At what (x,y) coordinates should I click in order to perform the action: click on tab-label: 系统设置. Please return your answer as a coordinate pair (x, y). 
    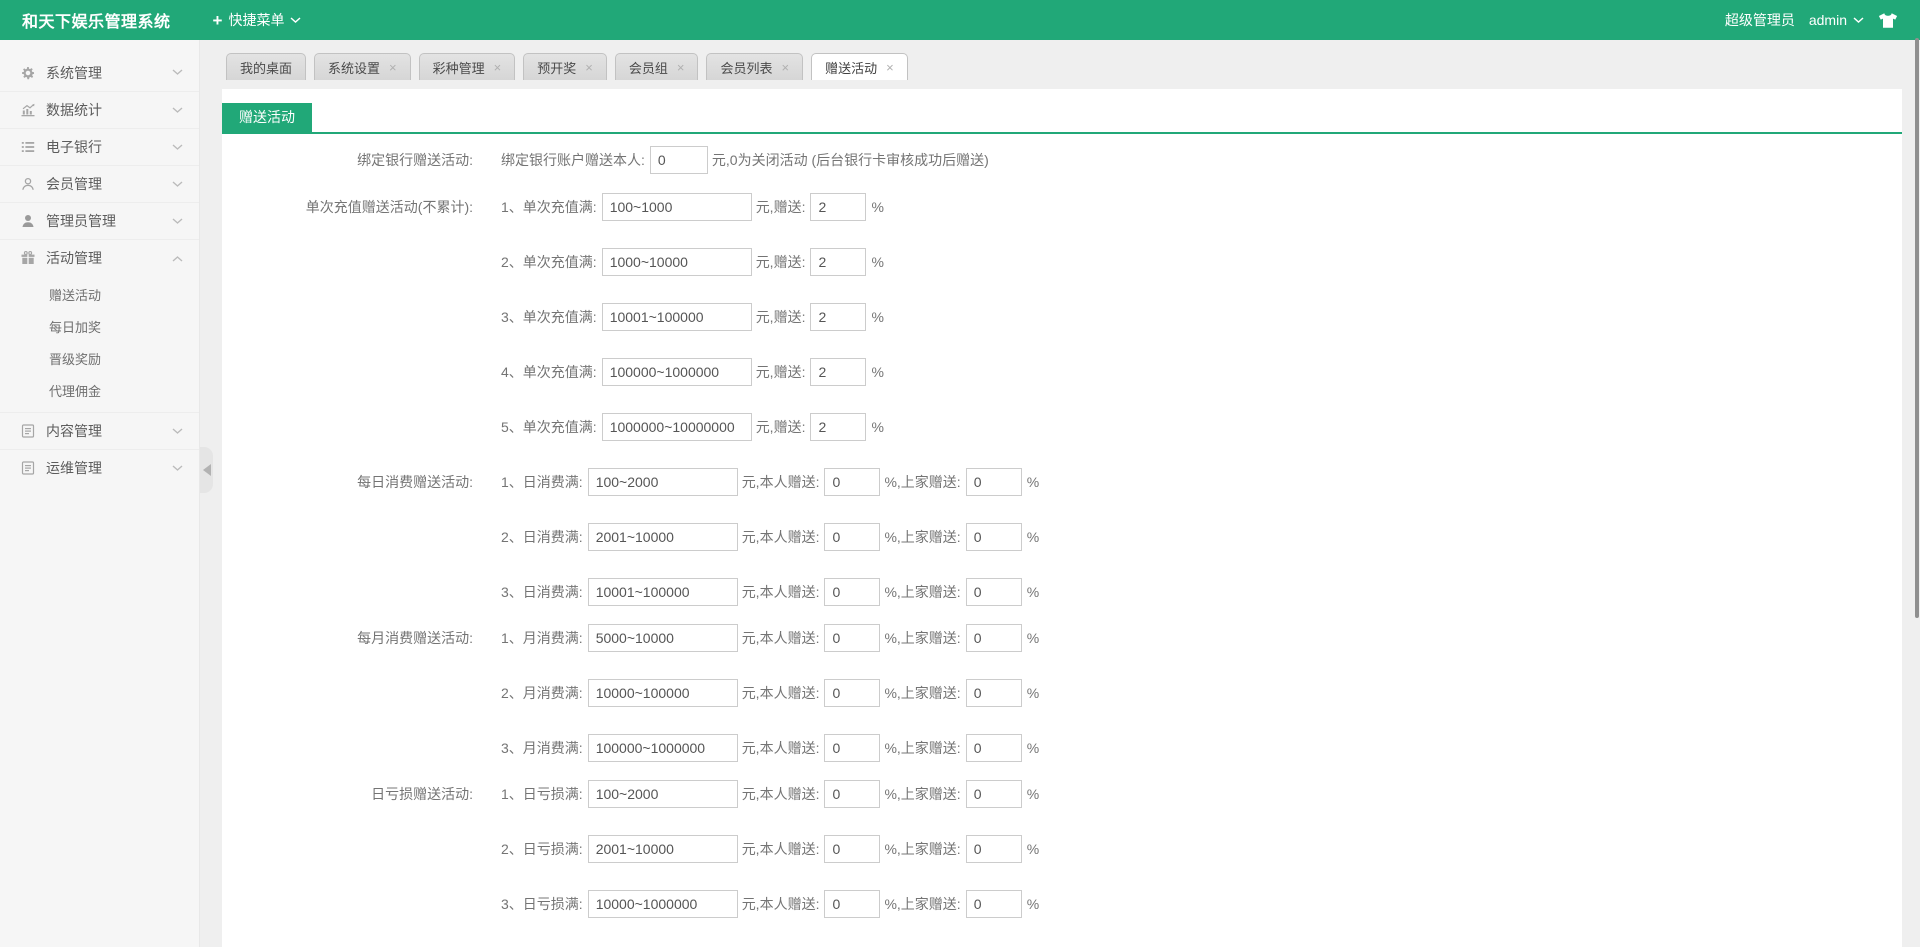
    Looking at the image, I should click on (354, 68).